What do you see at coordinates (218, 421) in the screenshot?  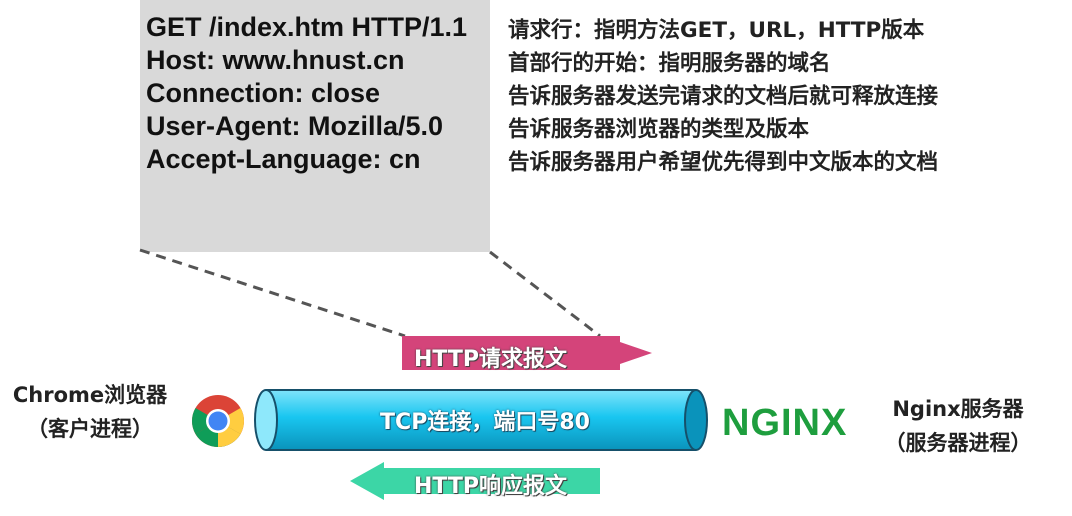 I see `chrome-icon` at bounding box center [218, 421].